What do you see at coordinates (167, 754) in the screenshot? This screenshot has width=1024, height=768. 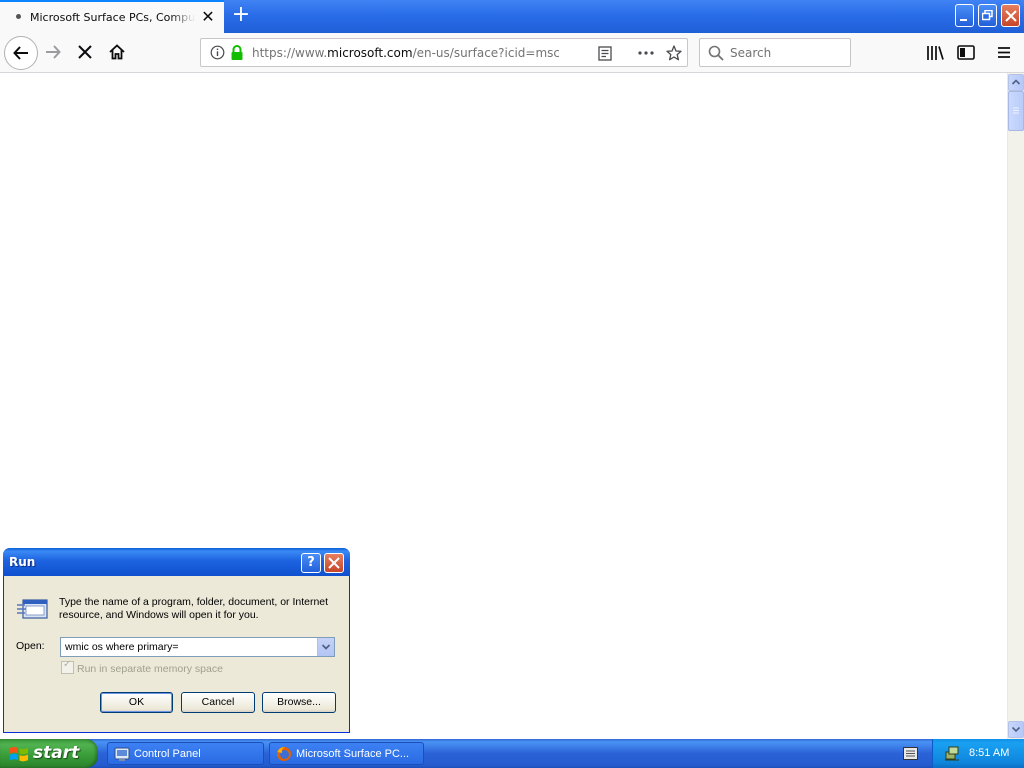 I see `taskbar-item-label: Control Panel` at bounding box center [167, 754].